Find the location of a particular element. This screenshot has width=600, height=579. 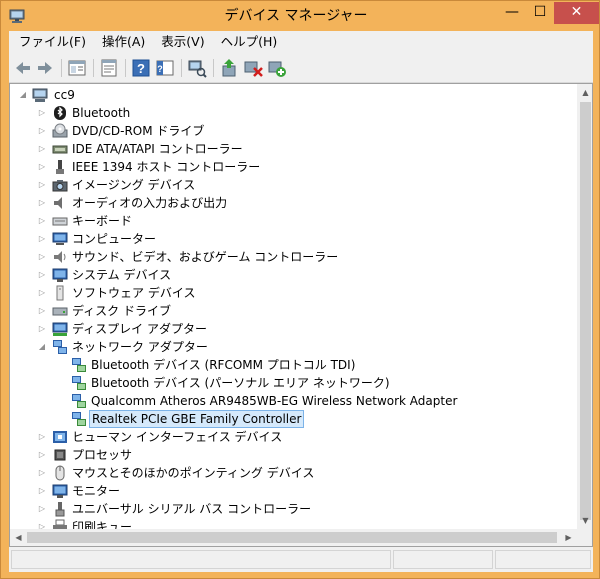

tree-category: ▷ システム デバイス is located at coordinates (293, 275).